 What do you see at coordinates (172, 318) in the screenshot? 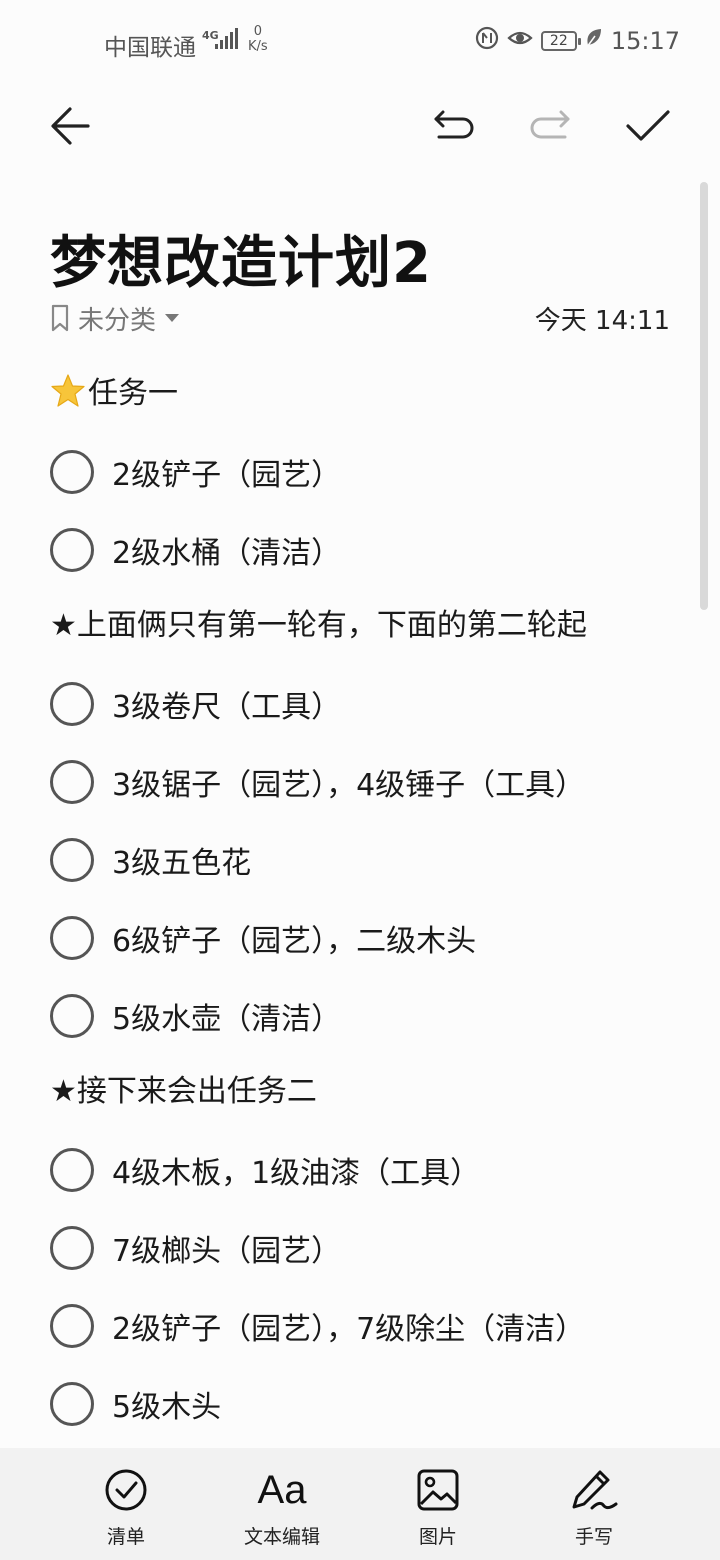
I see `chevron-down-icon` at bounding box center [172, 318].